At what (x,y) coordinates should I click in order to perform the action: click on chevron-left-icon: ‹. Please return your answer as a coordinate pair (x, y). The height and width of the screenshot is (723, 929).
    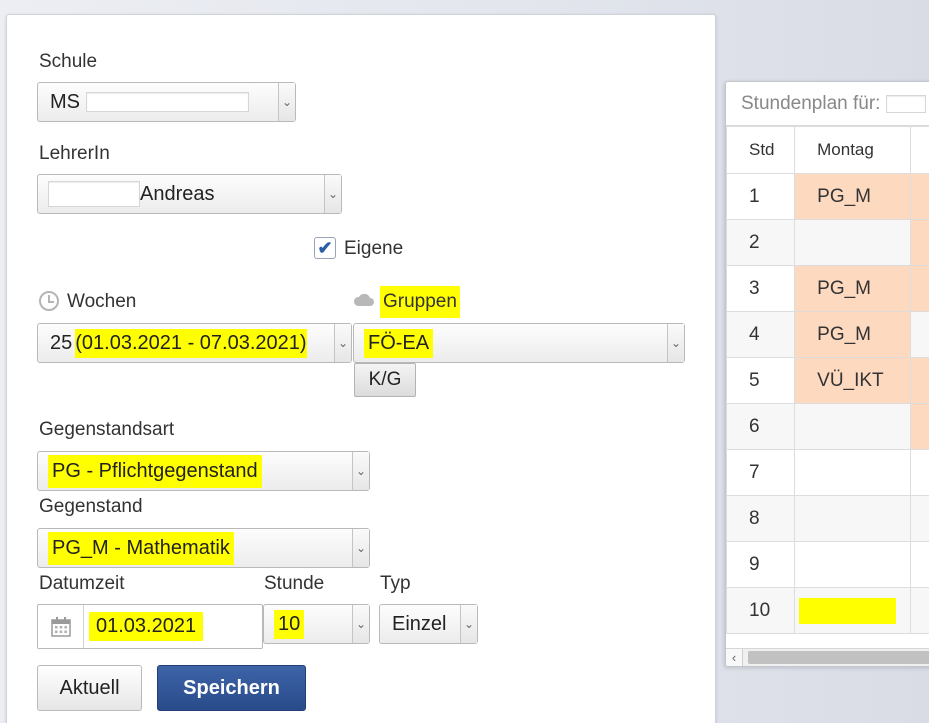
    Looking at the image, I should click on (734, 657).